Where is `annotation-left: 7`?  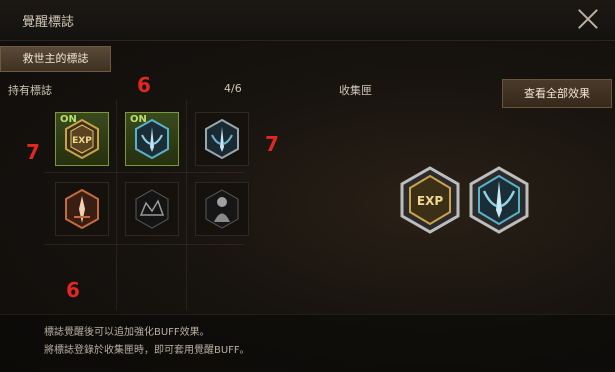 annotation-left: 7 is located at coordinates (33, 152).